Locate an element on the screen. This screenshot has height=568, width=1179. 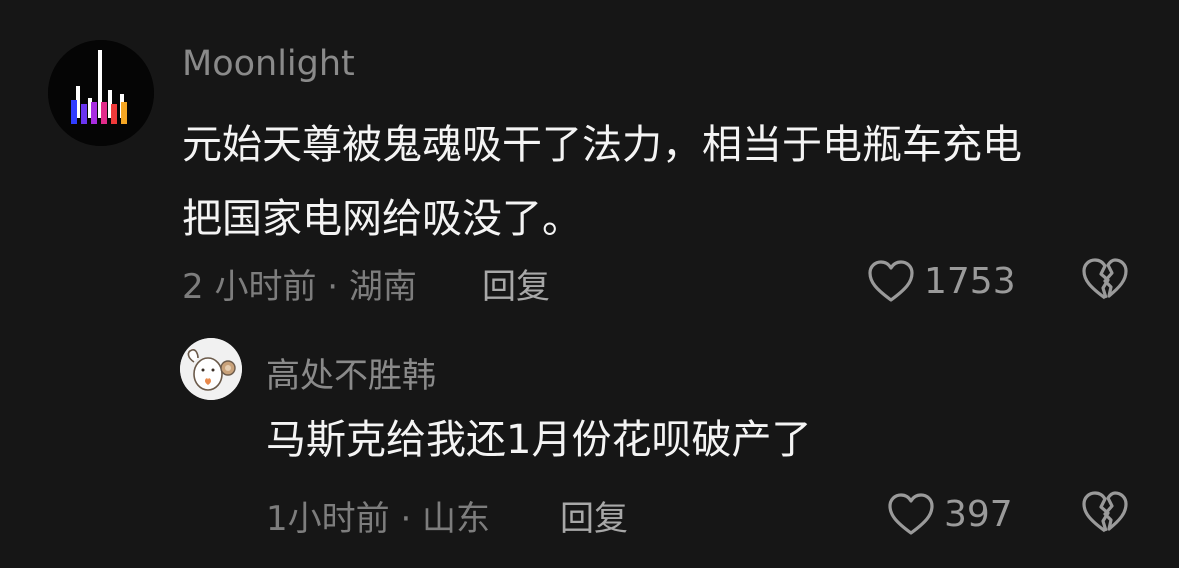
like-count: 397 is located at coordinates (978, 514).